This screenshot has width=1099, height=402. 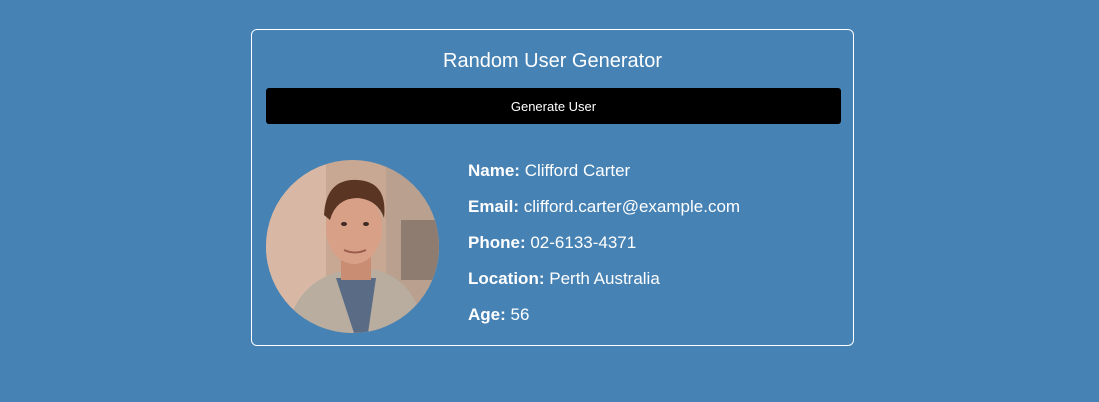 I want to click on age-label: Age:, so click(x=487, y=314).